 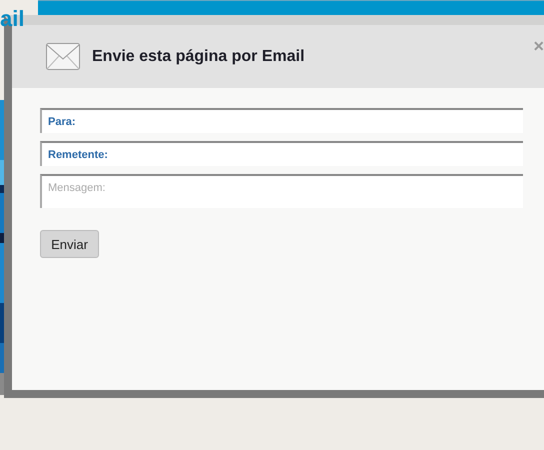 I want to click on input-field: Para:, so click(x=281, y=120).